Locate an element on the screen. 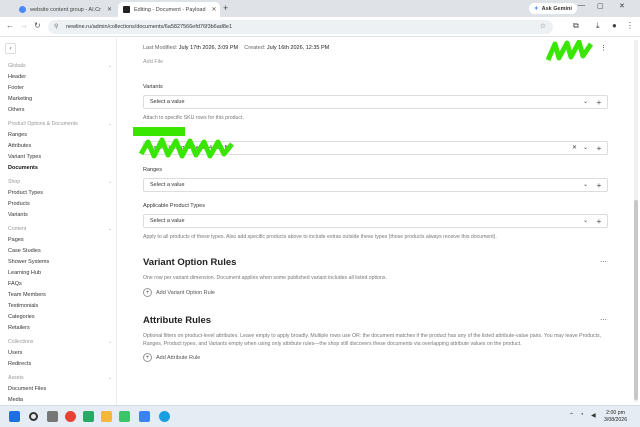 Image resolution: width=640 pixels, height=427 pixels. maximize-icon: ▢ is located at coordinates (600, 6).